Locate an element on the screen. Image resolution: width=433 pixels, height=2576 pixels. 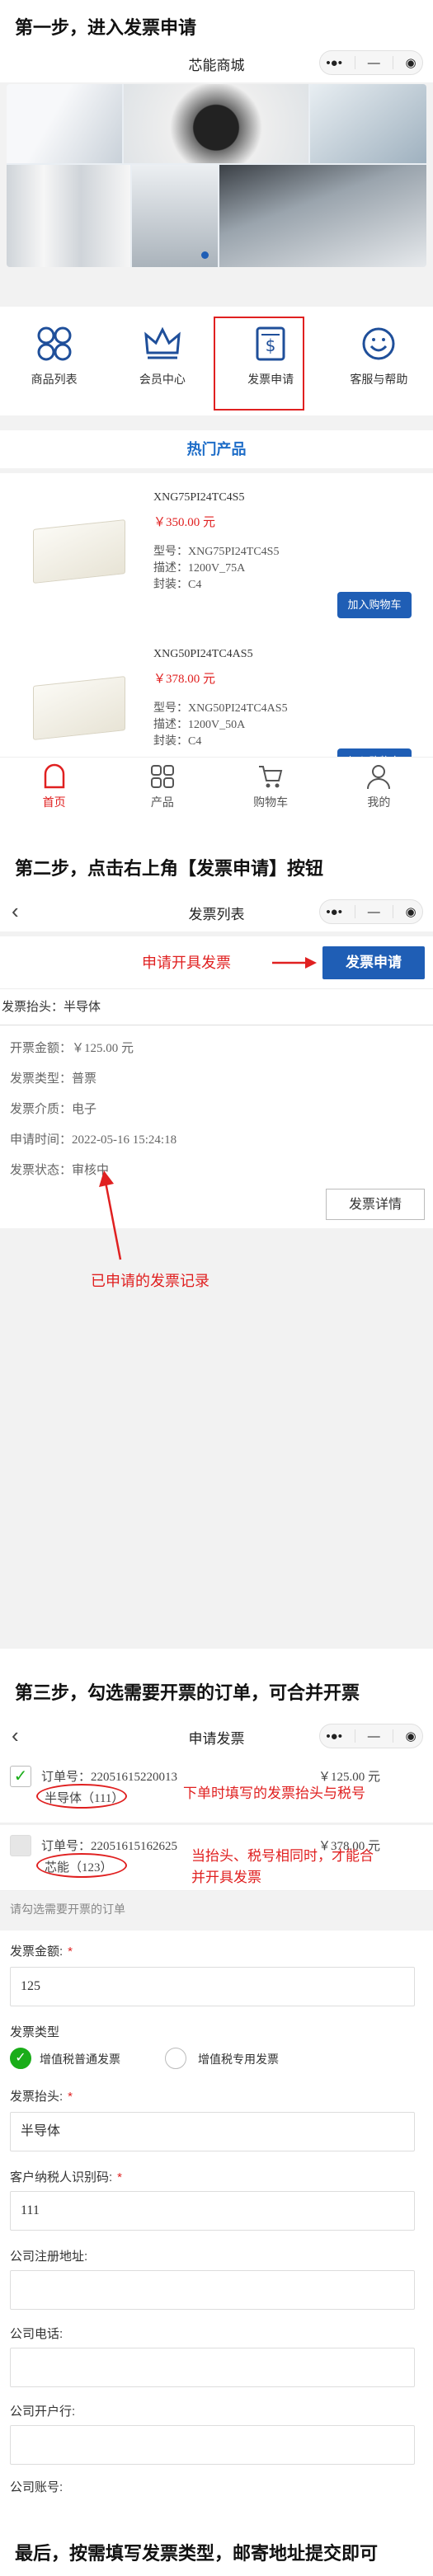
order-checkbox: ✓ is located at coordinates (20, 1776).